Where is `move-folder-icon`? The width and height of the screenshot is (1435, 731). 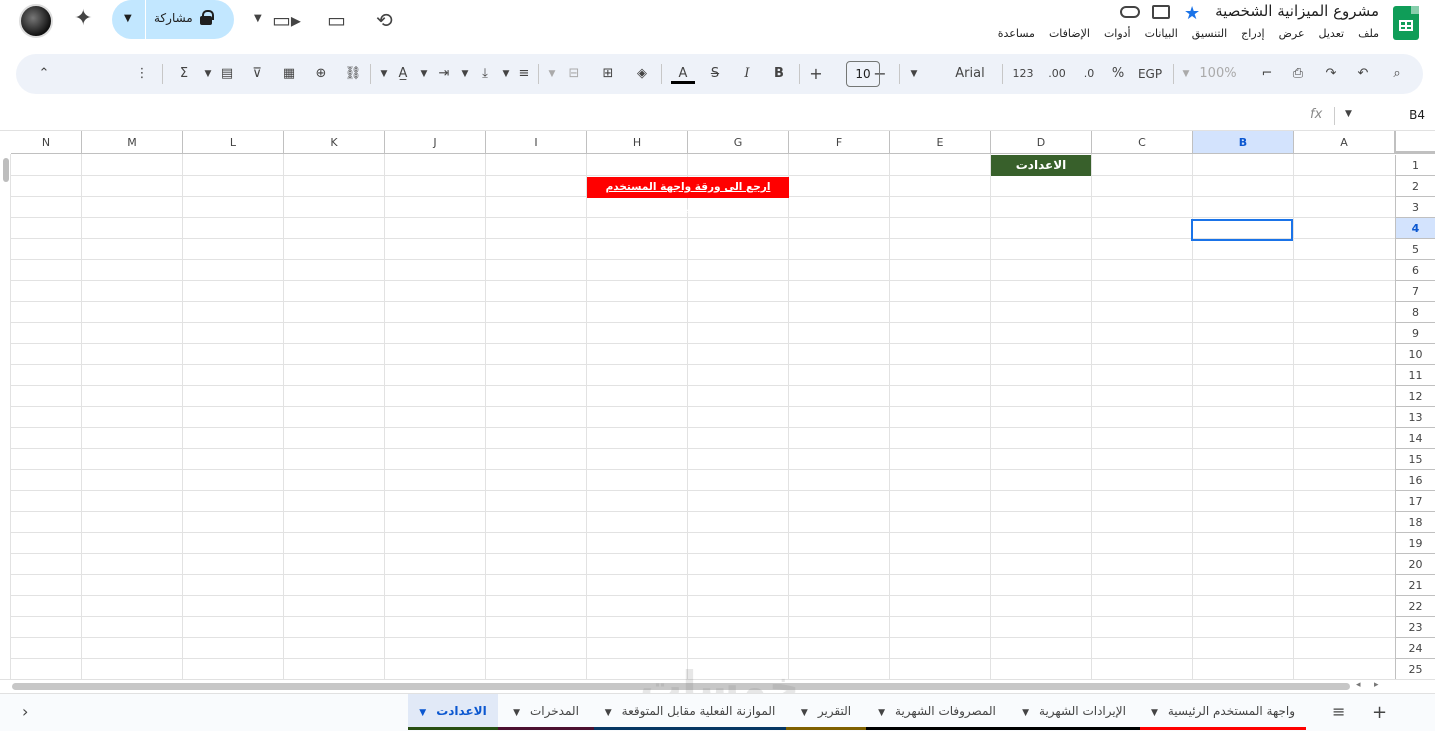 move-folder-icon is located at coordinates (1161, 12).